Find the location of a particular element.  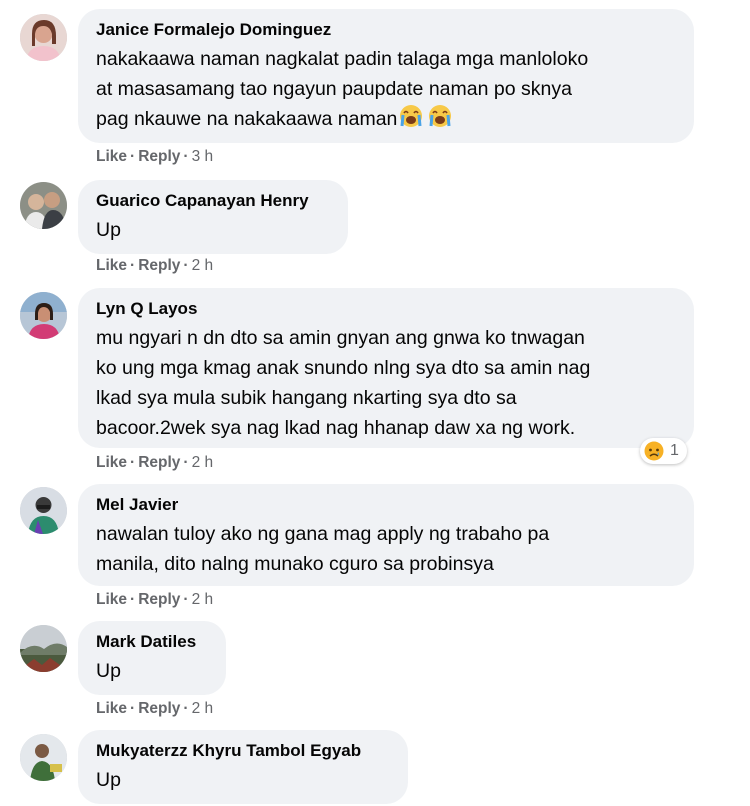

comment-bubble: Guarico Capanayan Henry Up is located at coordinates (213, 217).